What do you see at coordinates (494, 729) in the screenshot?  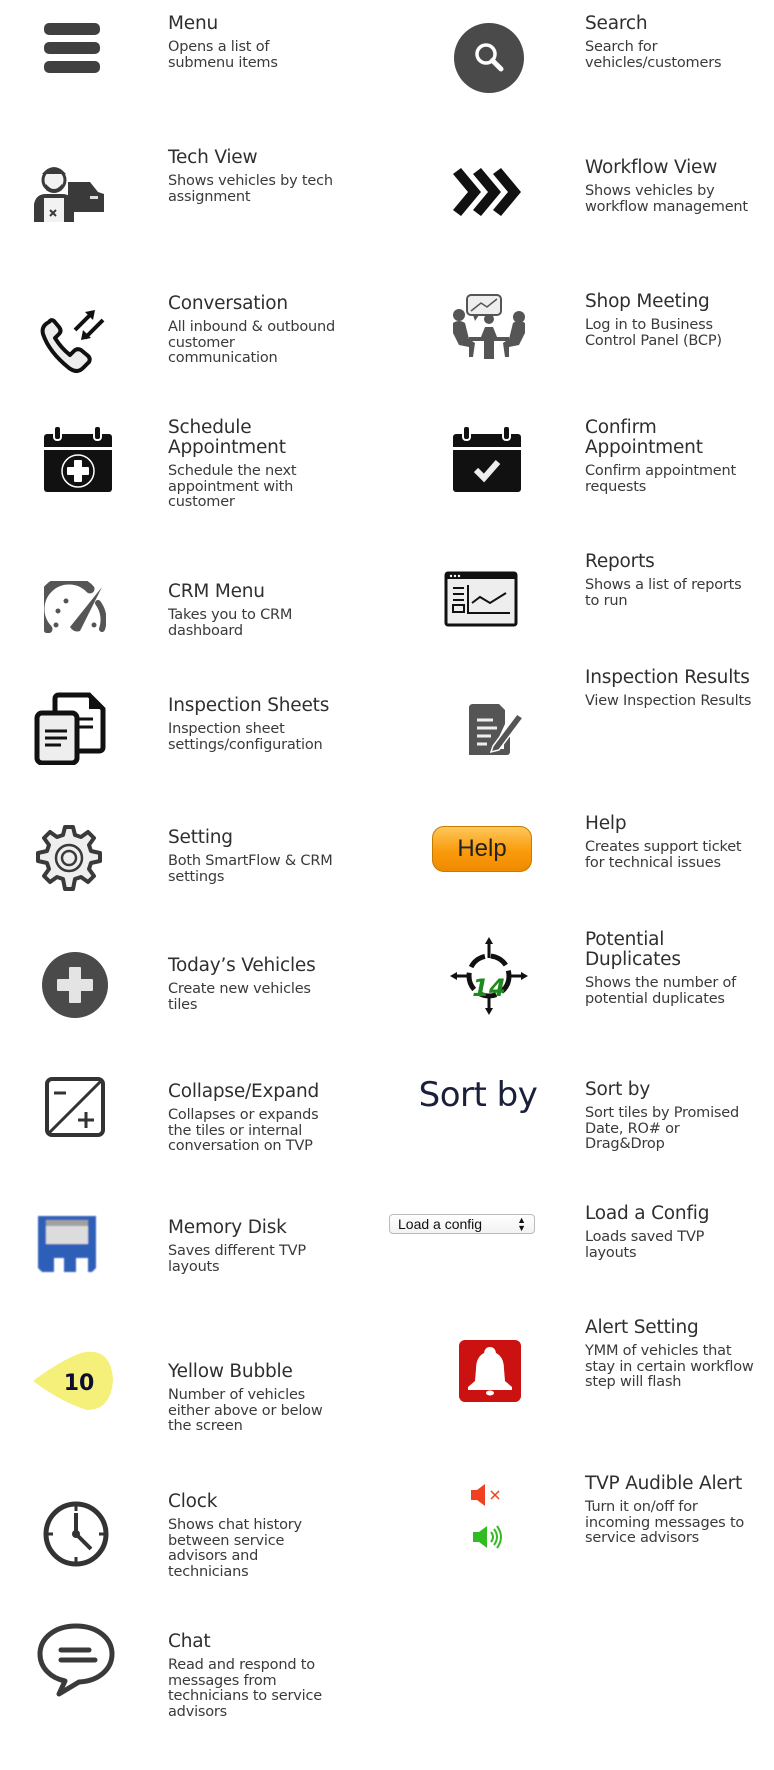 I see `edit-document-icon` at bounding box center [494, 729].